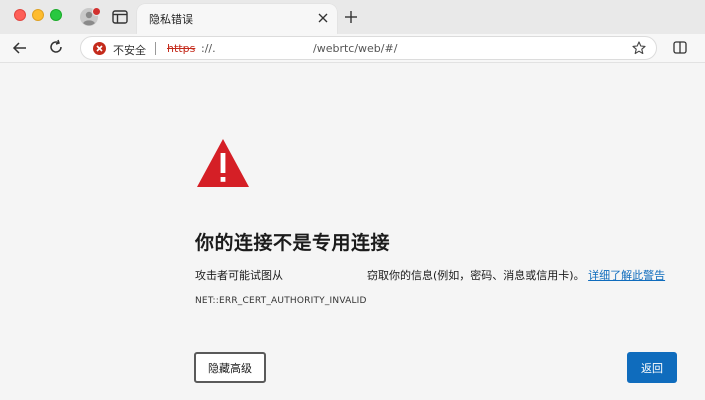 This screenshot has width=705, height=400. Describe the element at coordinates (120, 17) in the screenshot. I see `vertical-tabs-icon` at that location.